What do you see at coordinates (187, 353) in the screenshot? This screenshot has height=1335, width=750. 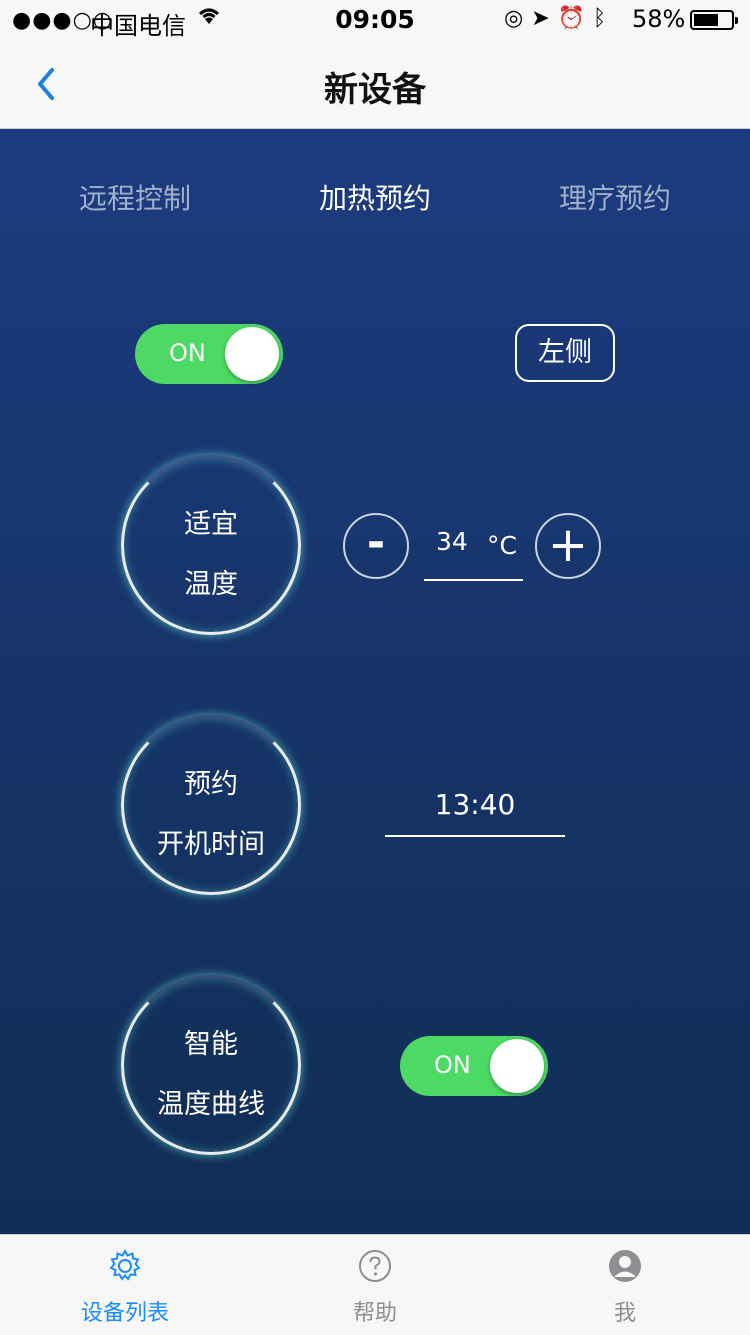 I see `power-toggle-label: ON` at bounding box center [187, 353].